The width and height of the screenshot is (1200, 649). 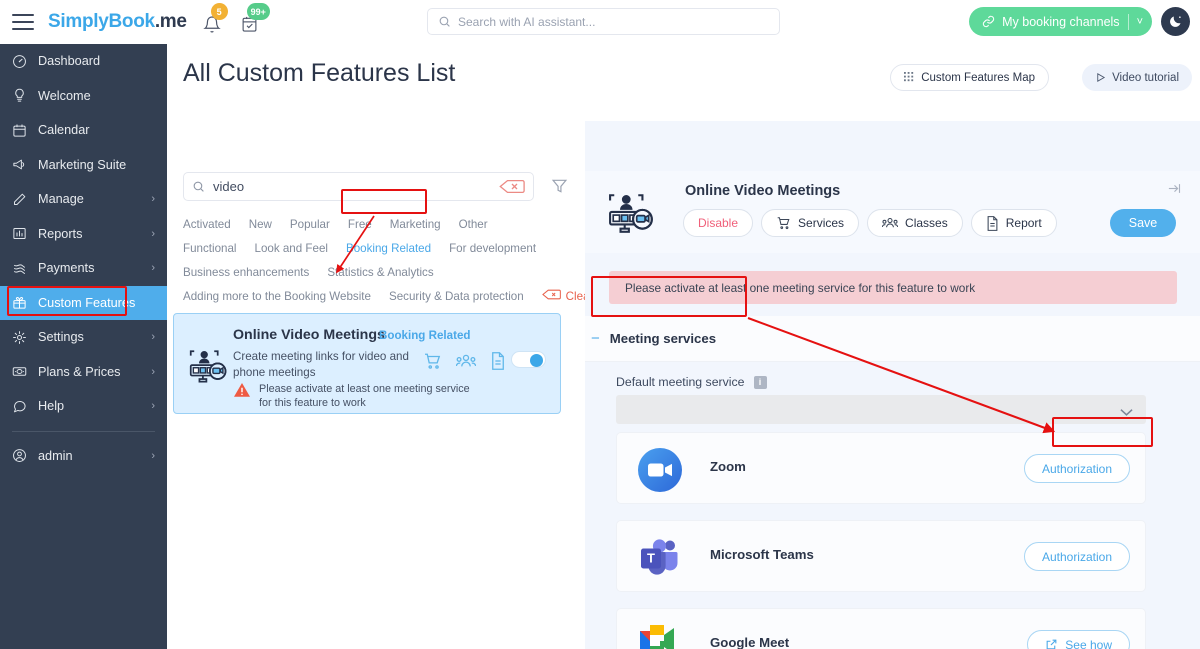 I want to click on filter-chip-booking-related: Booking Related, so click(x=388, y=248).